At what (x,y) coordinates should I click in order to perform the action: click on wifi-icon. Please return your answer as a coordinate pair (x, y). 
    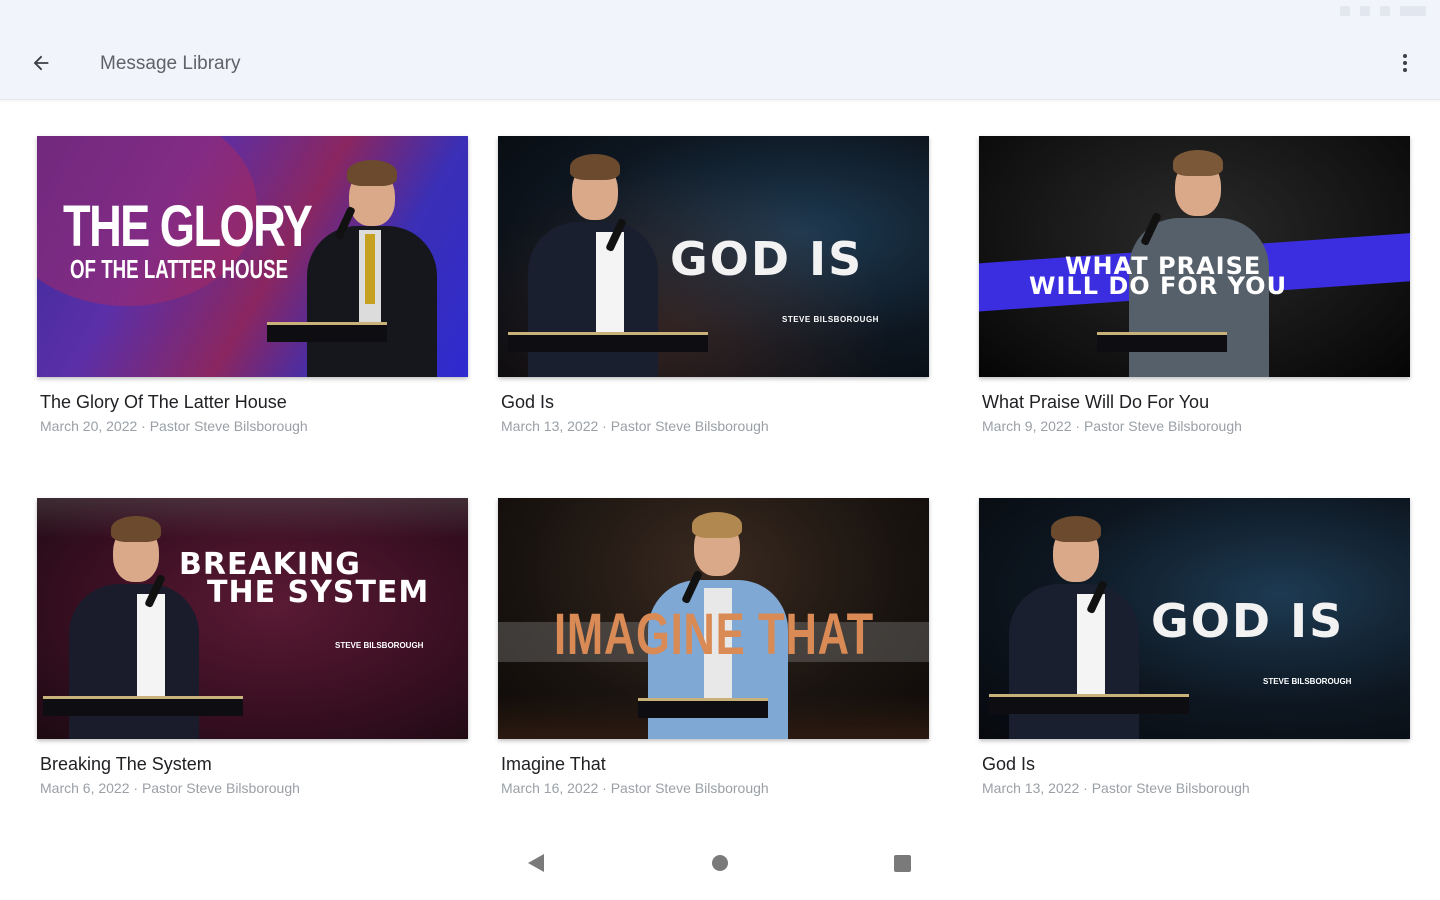
    Looking at the image, I should click on (1345, 11).